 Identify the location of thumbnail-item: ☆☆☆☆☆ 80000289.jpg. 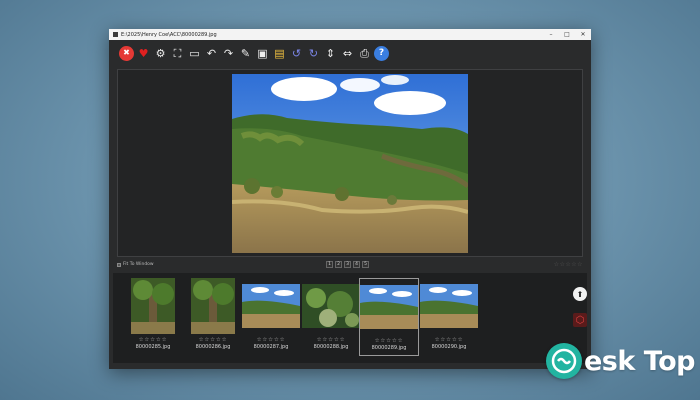
(389, 317).